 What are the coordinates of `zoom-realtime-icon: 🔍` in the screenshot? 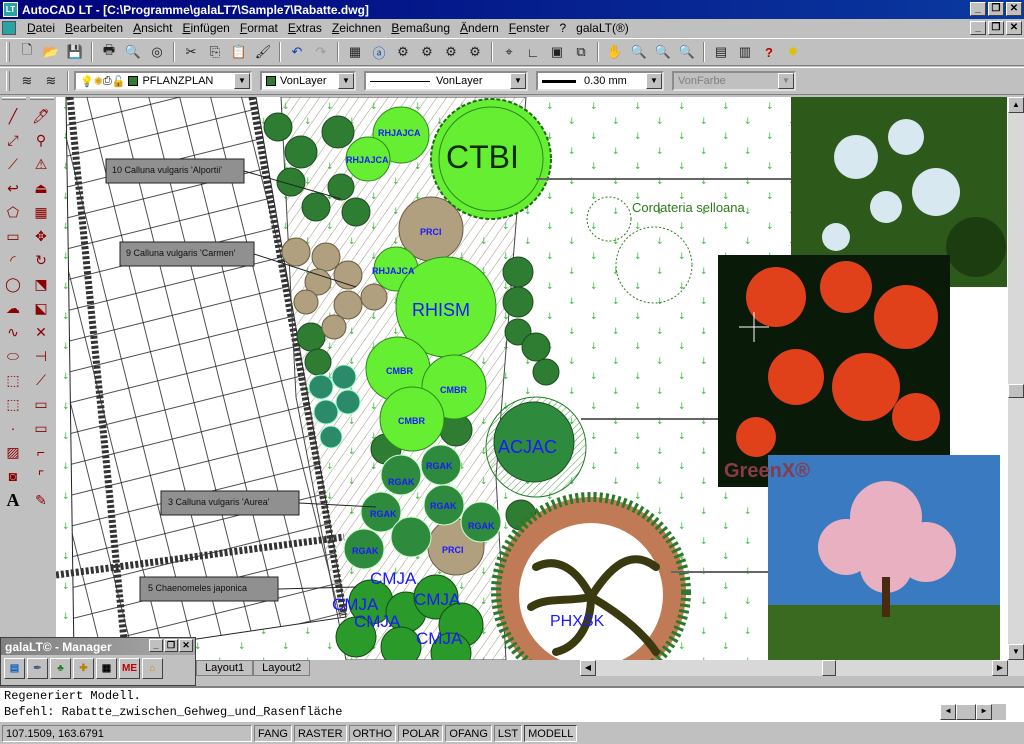 It's located at (639, 52).